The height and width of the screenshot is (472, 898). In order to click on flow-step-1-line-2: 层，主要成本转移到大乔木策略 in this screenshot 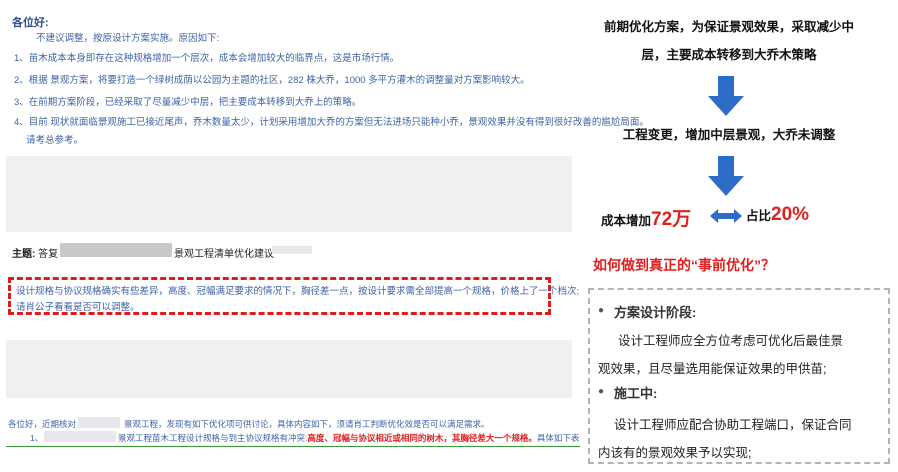, I will do `click(729, 55)`.